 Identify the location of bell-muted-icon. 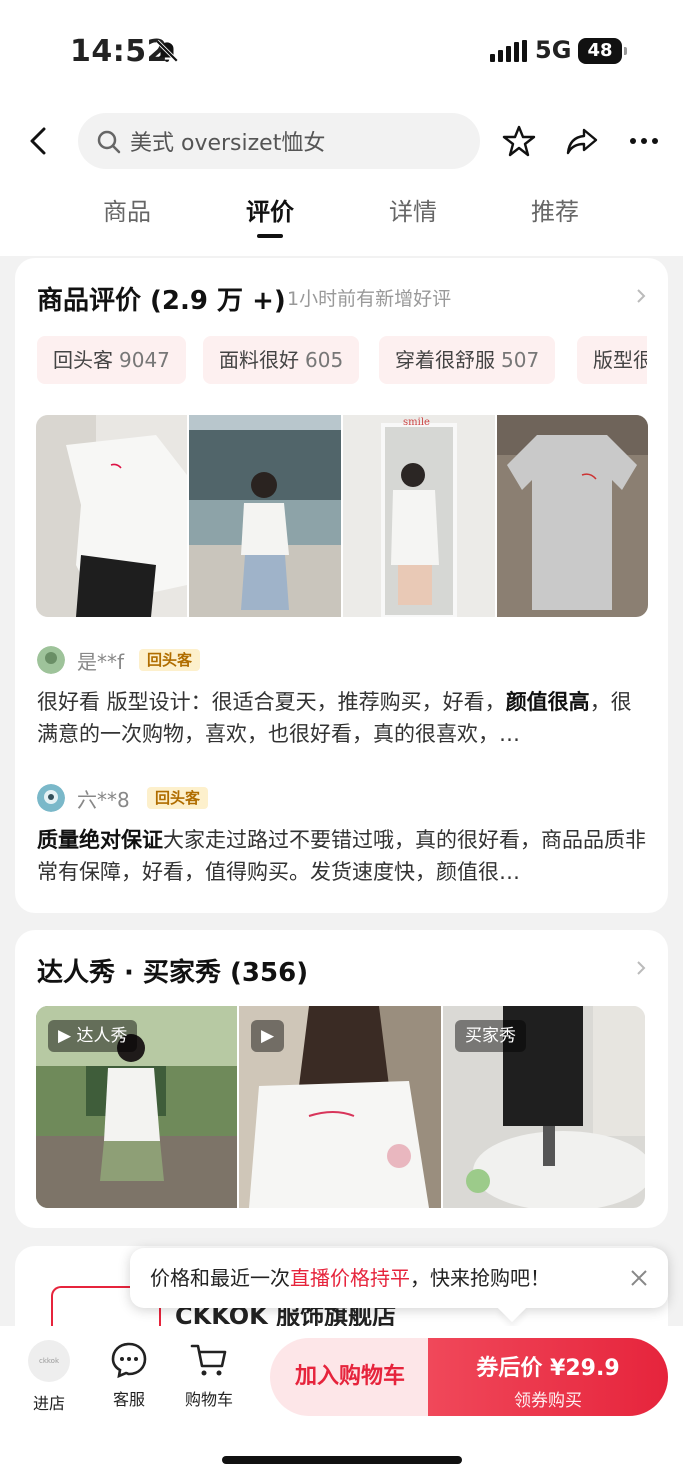
(167, 51).